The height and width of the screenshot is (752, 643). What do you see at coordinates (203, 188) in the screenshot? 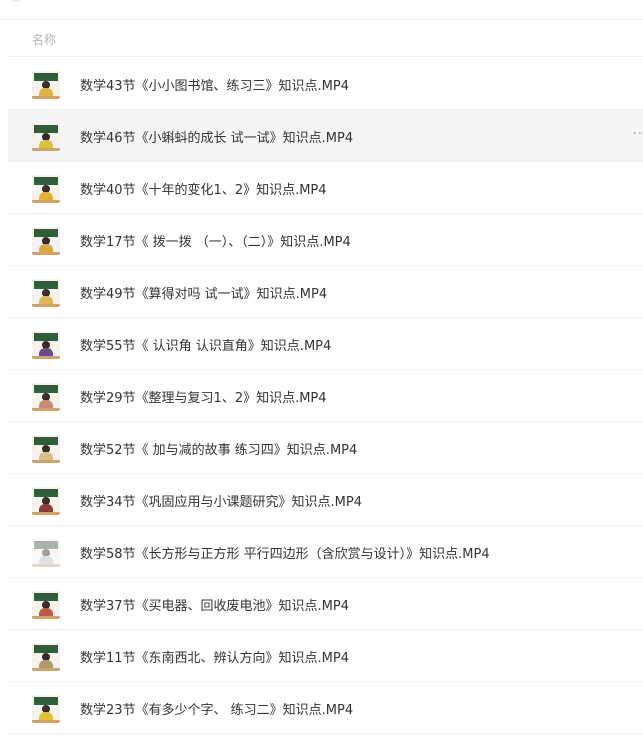
I see `file-name: 数学40节《十年的变化1、2》知识点.MP4` at bounding box center [203, 188].